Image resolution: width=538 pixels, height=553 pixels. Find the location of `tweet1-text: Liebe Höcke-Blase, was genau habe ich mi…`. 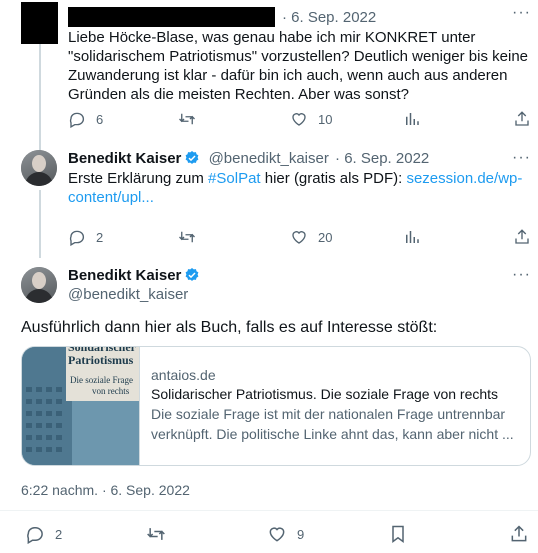

tweet1-text: Liebe Höcke-Blase, was genau habe ich mi… is located at coordinates (298, 66).